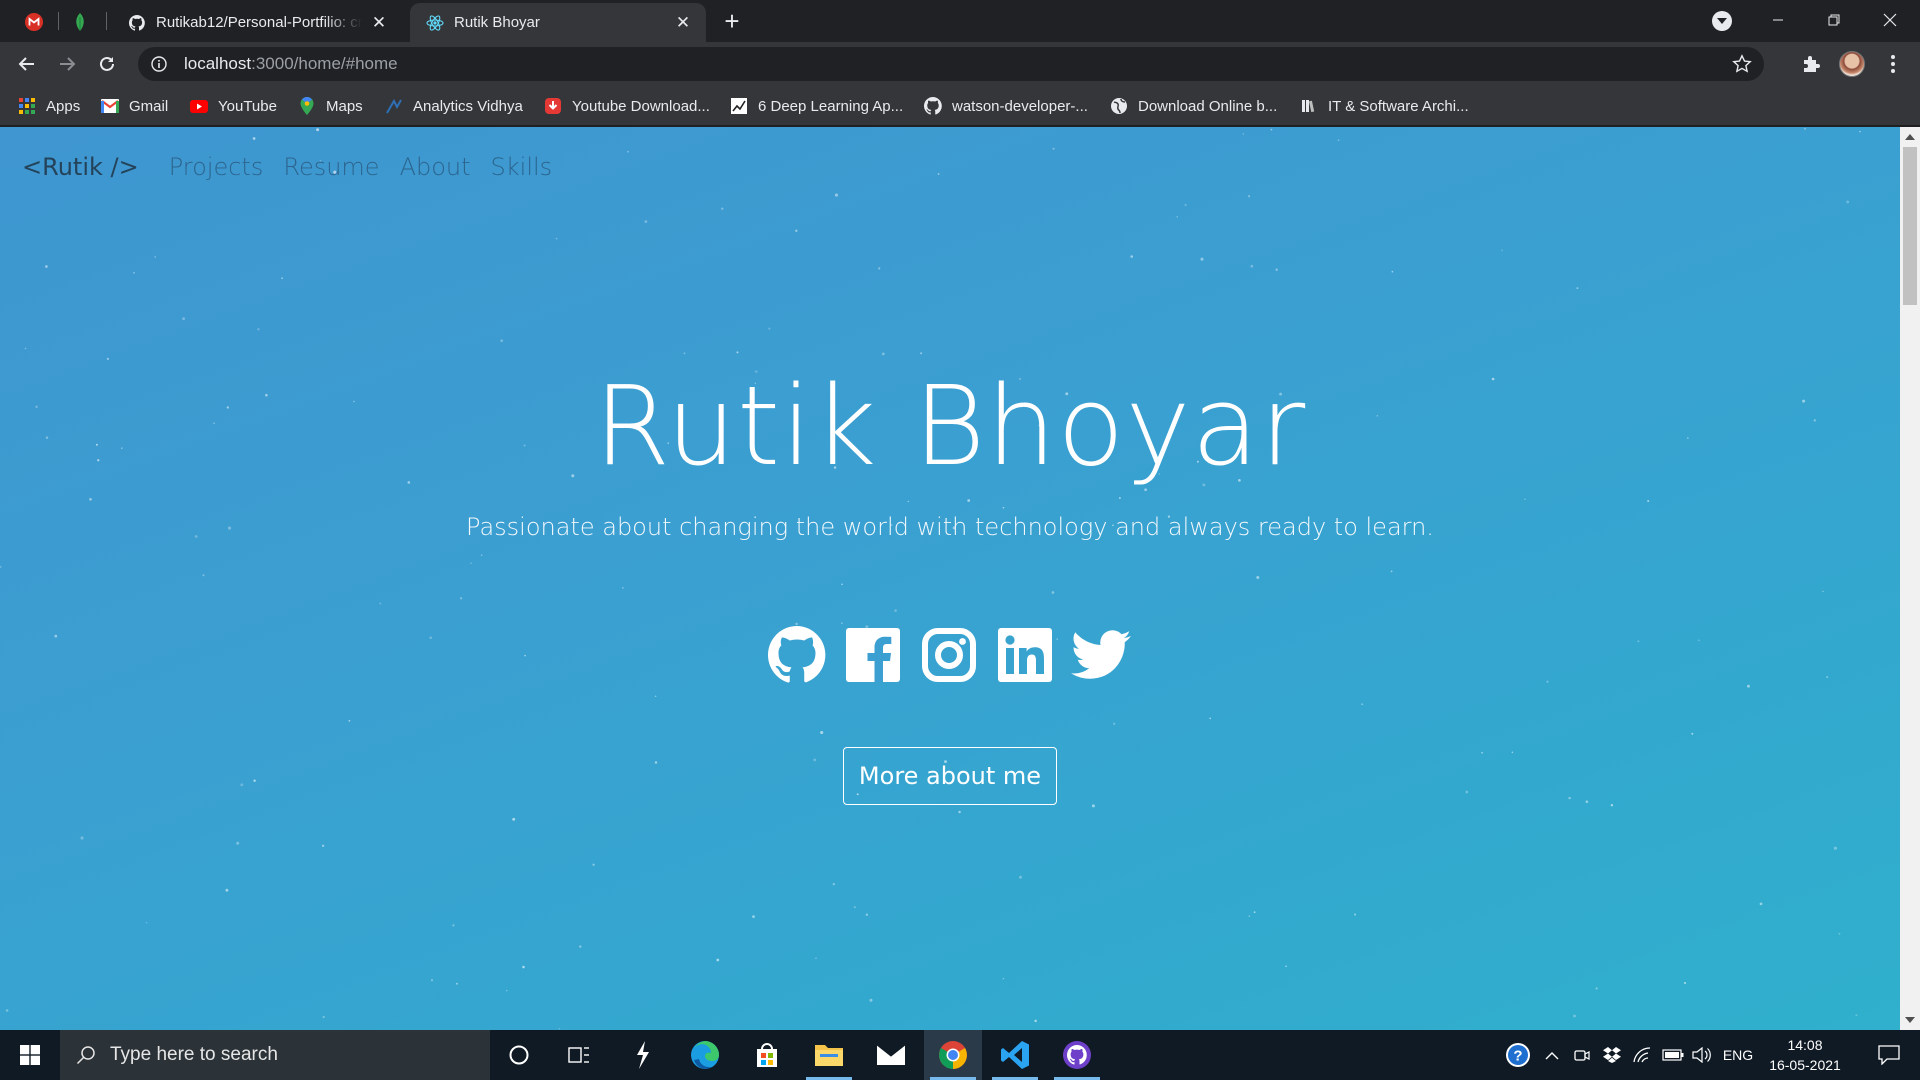 This screenshot has width=1920, height=1080. What do you see at coordinates (1518, 1055) in the screenshot?
I see `help-tray-button: ?` at bounding box center [1518, 1055].